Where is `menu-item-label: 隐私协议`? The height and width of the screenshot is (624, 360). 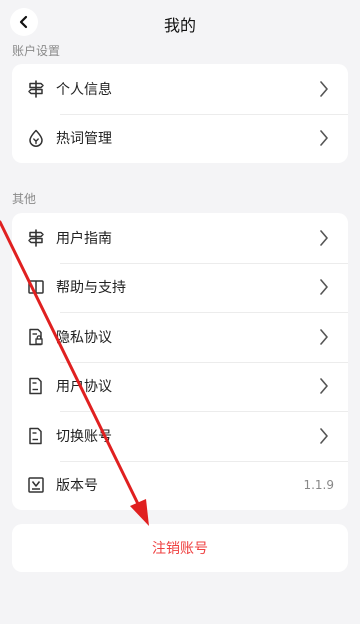
menu-item-label: 隐私协议 is located at coordinates (84, 337).